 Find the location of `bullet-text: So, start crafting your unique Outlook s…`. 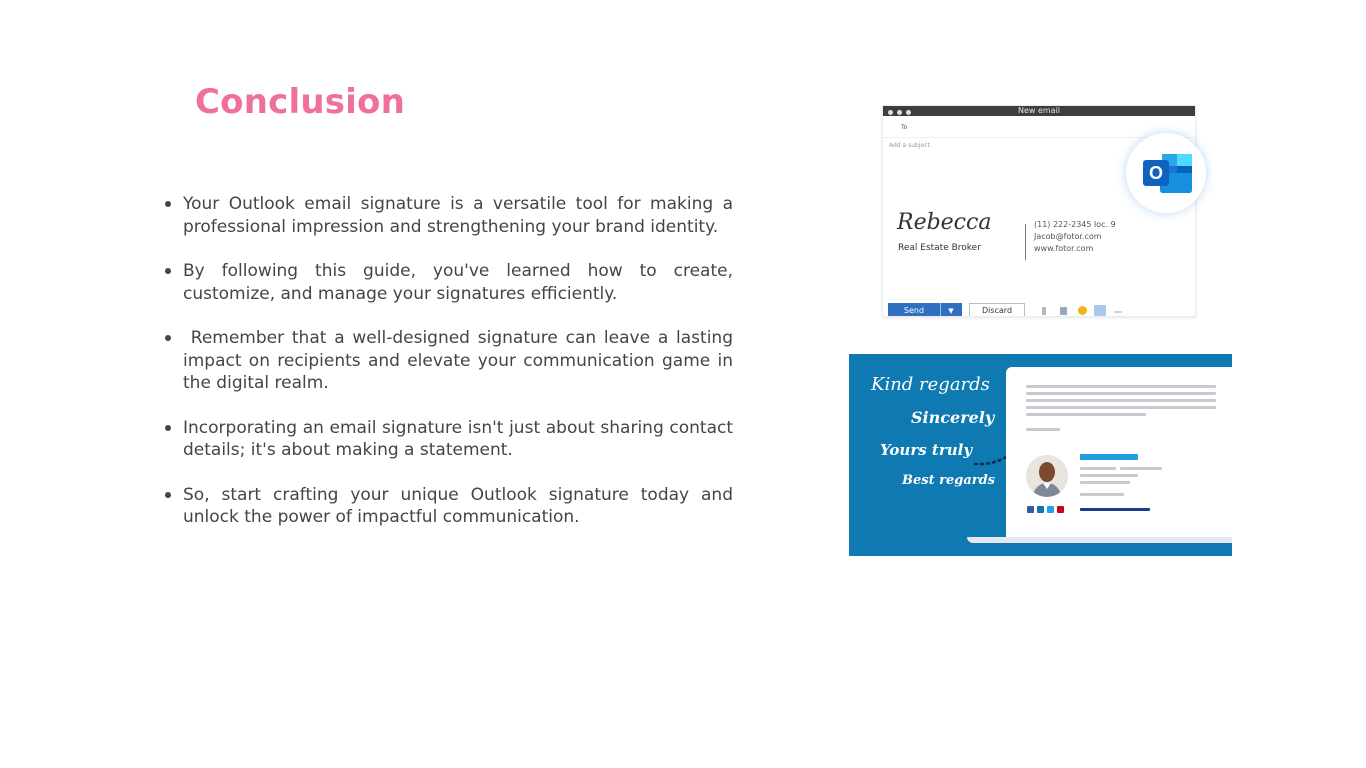

bullet-text: So, start crafting your unique Outlook s… is located at coordinates (458, 506).